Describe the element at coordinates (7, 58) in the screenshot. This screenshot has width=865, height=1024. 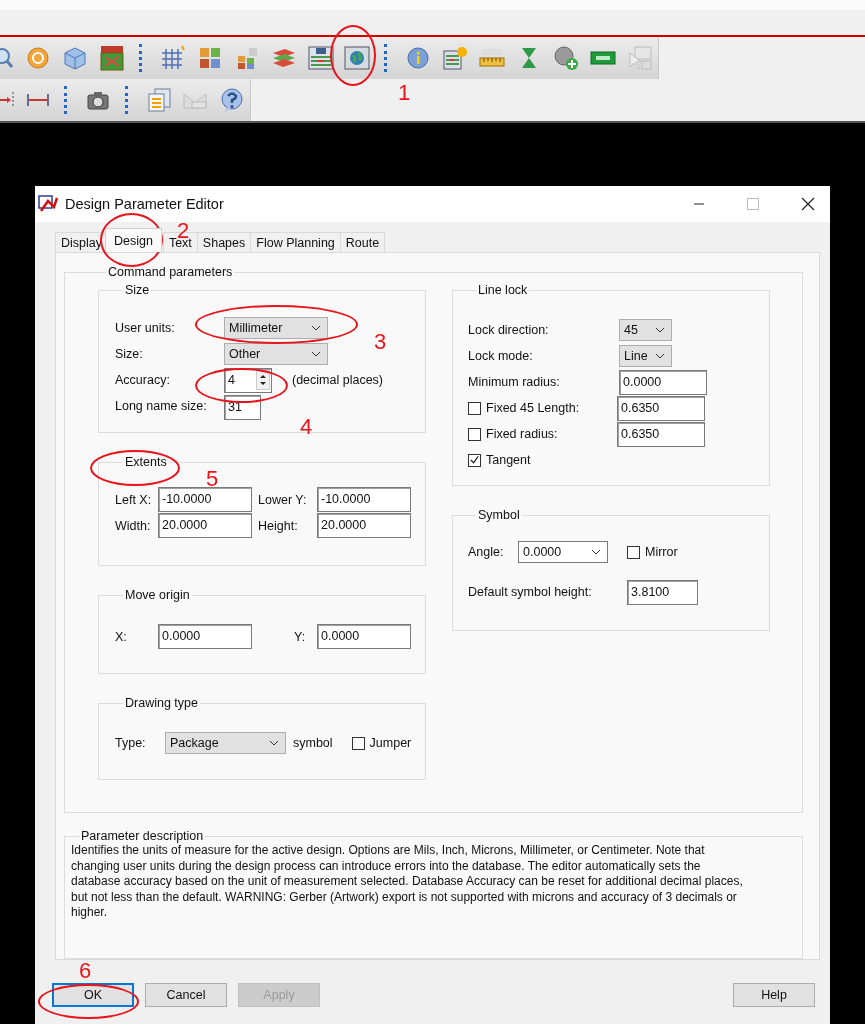
I see `magnifier-icon` at that location.